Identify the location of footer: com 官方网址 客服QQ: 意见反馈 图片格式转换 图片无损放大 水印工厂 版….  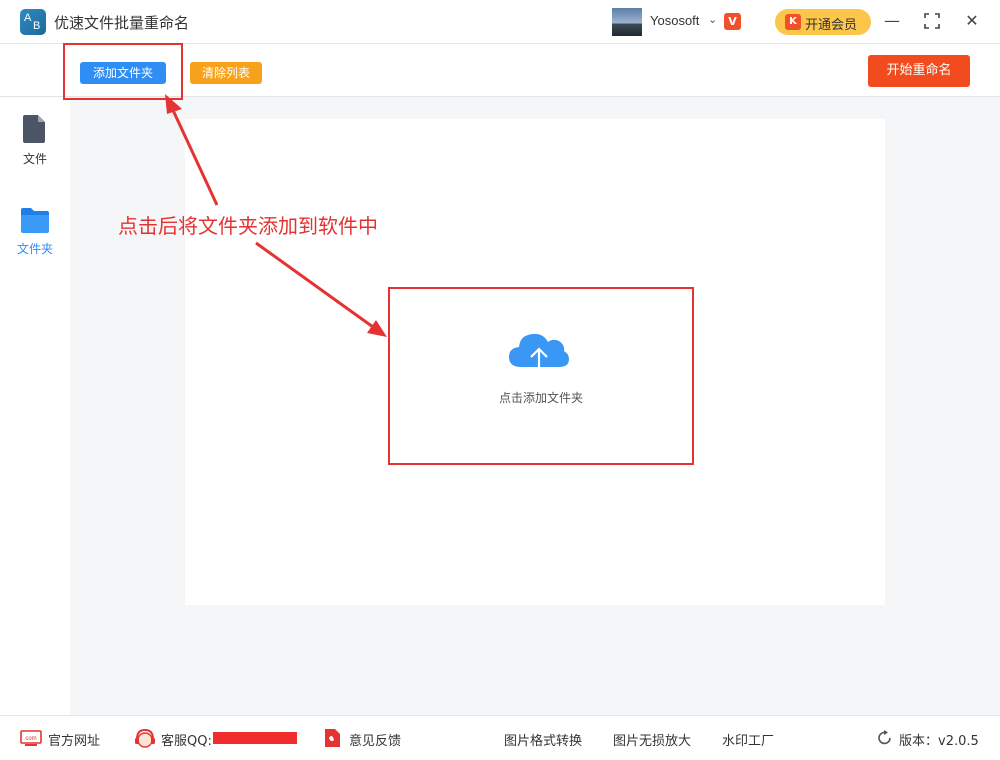
(500, 737).